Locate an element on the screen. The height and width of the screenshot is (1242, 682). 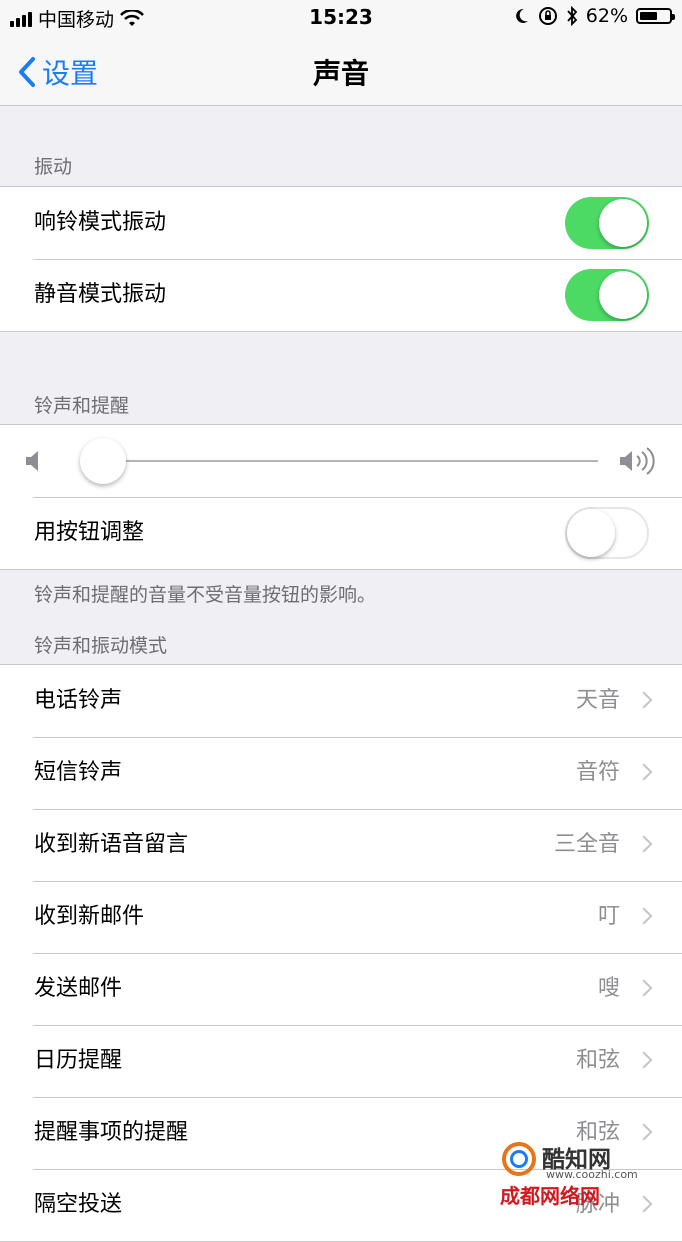
watermark-site: 成都网络网 is located at coordinates (550, 1196).